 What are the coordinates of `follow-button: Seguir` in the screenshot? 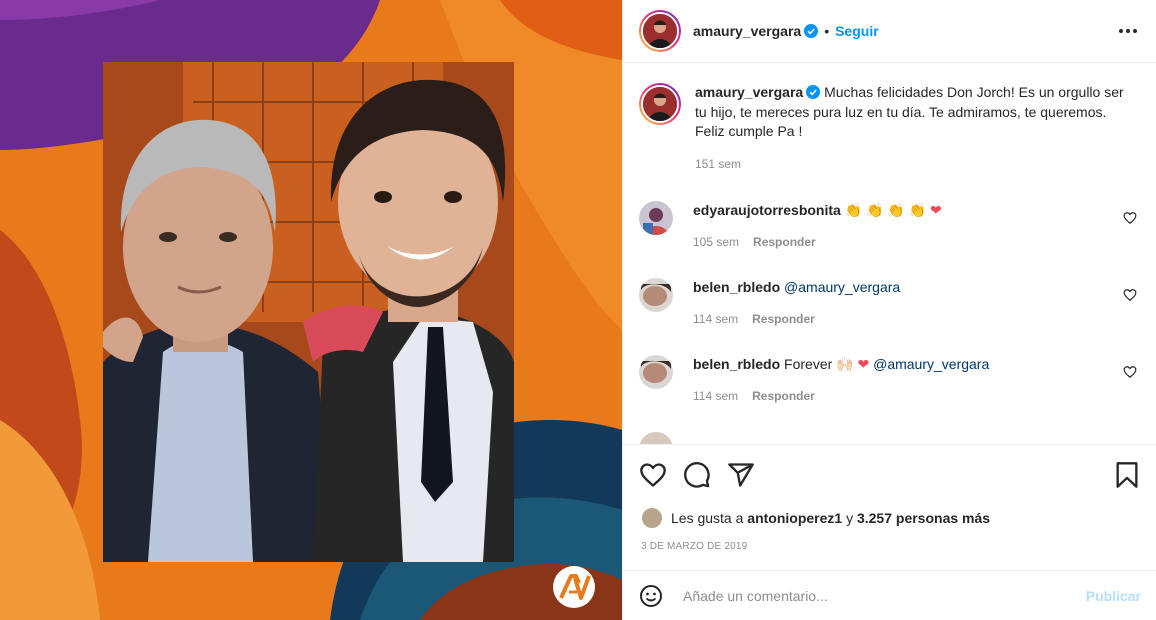 It's located at (857, 31).